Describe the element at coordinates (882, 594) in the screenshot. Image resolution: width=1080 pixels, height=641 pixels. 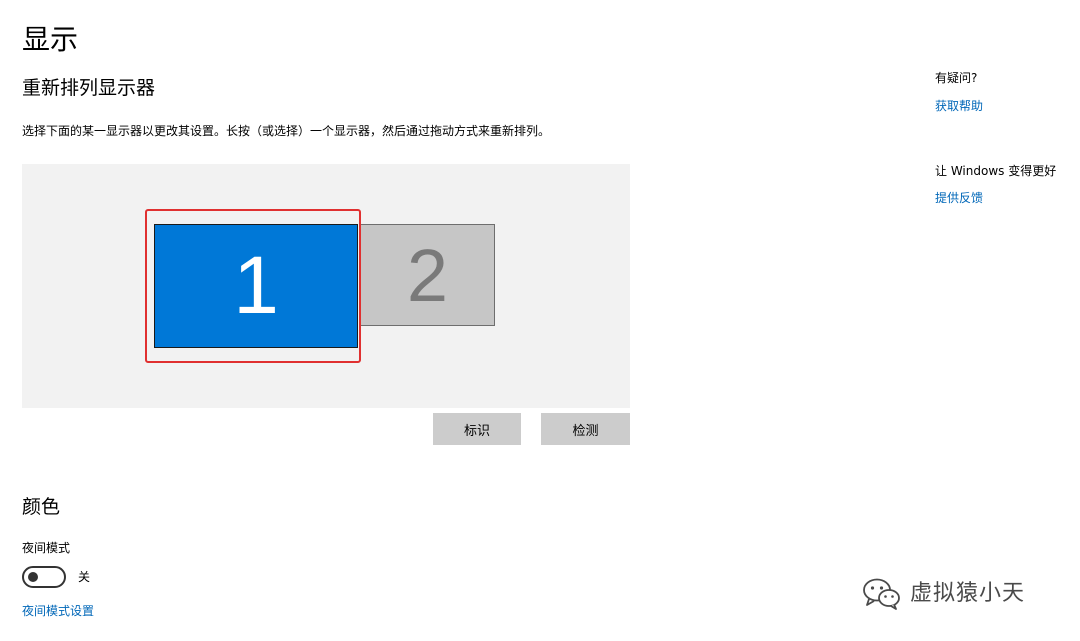
I see `wechat-icon` at that location.